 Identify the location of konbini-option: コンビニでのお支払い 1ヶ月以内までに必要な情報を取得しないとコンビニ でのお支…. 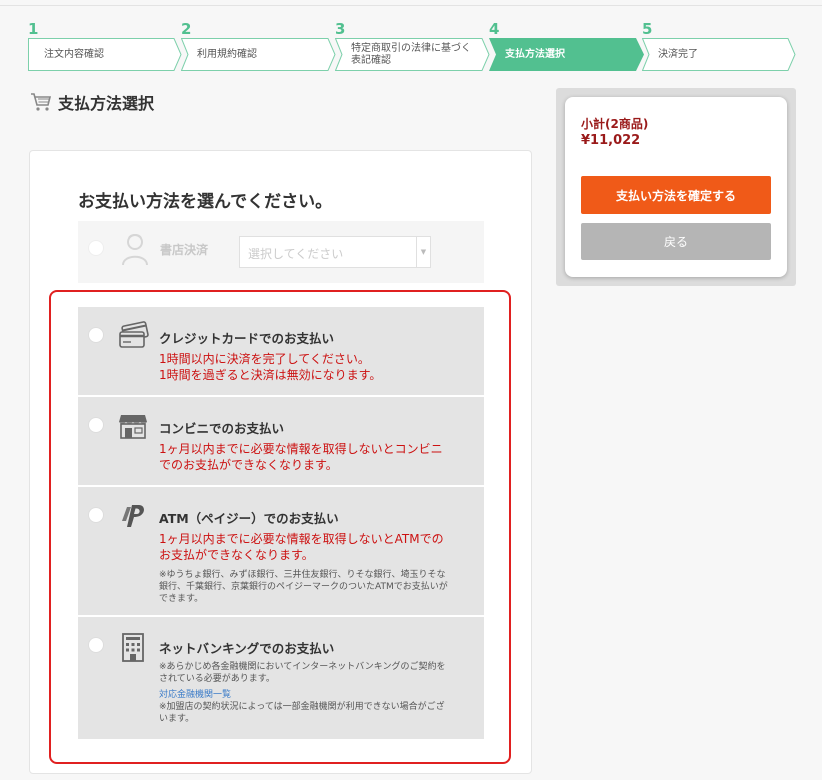
(281, 441).